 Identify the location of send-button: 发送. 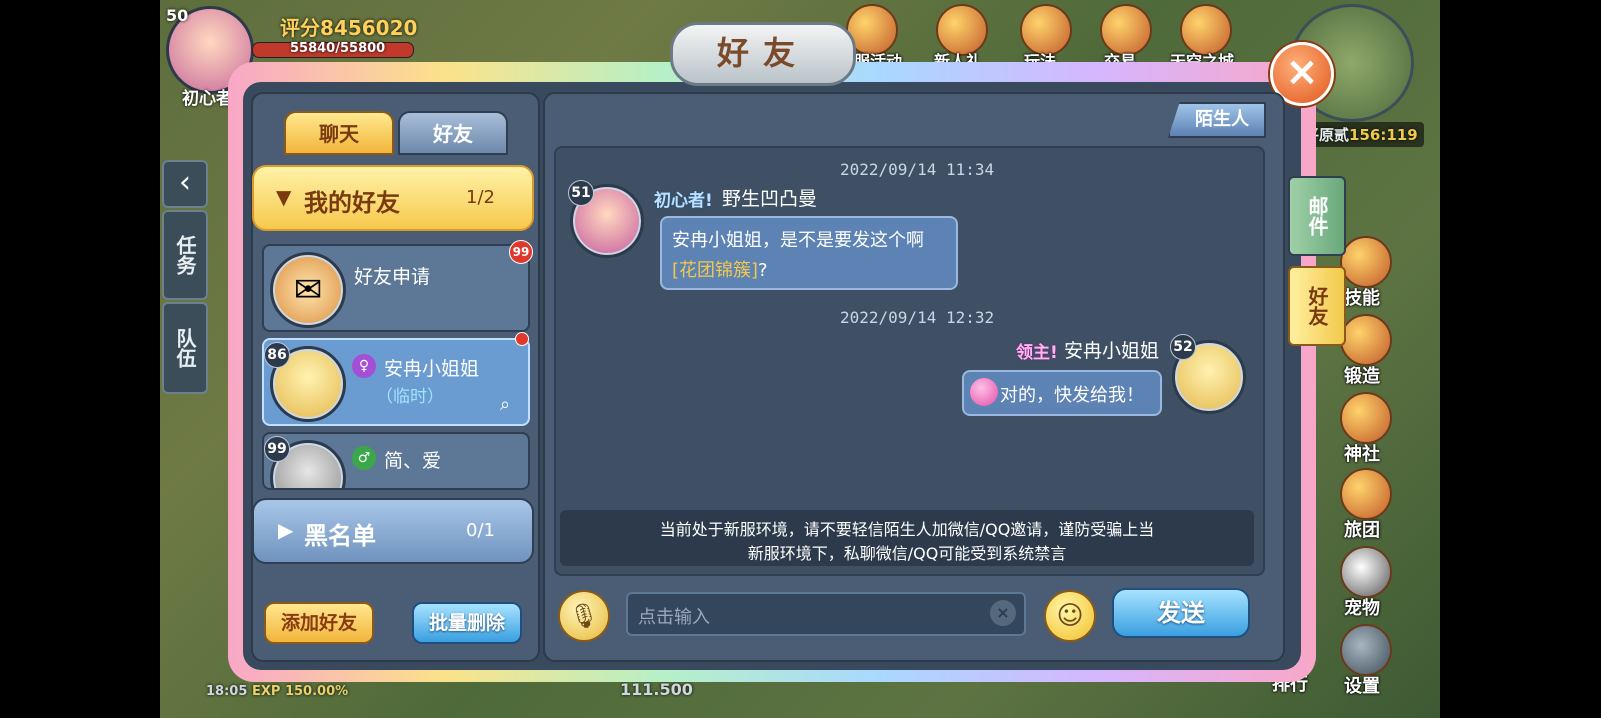
(1181, 613).